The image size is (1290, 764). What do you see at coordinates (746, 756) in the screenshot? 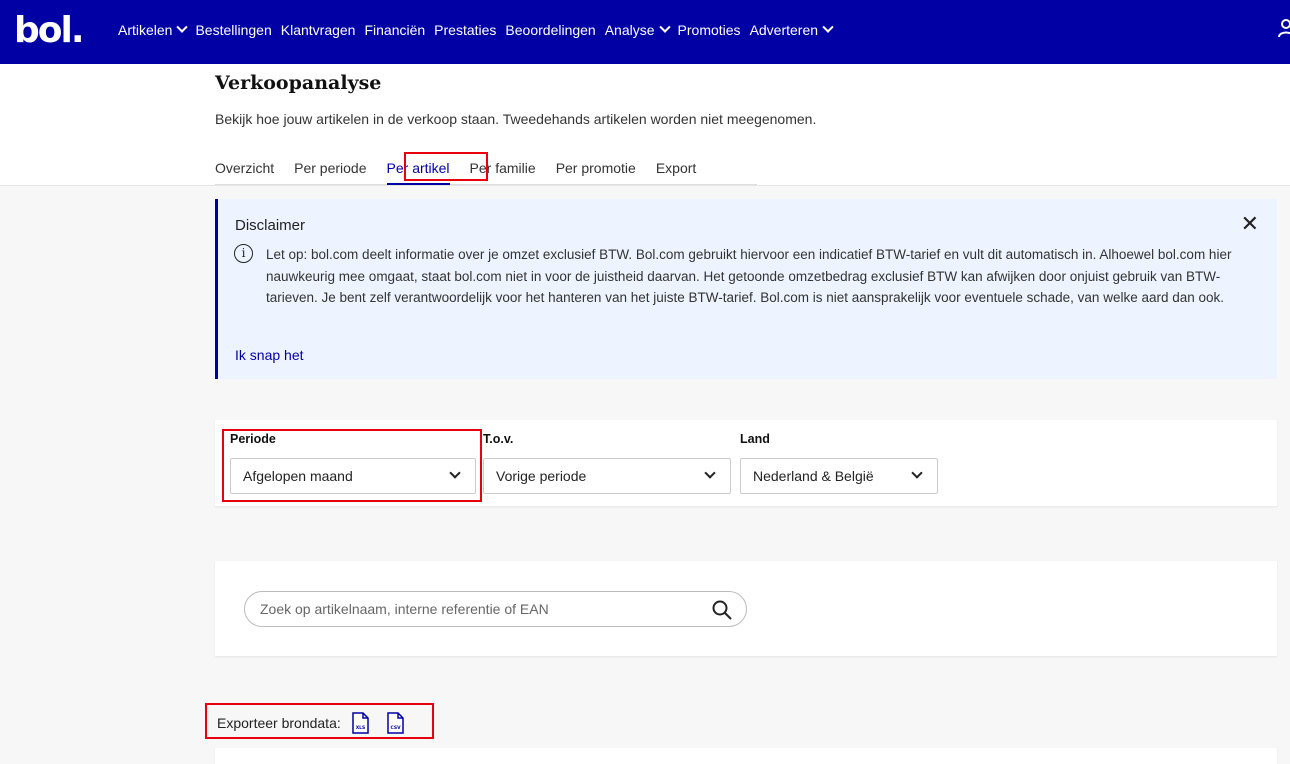
I see `results-card` at bounding box center [746, 756].